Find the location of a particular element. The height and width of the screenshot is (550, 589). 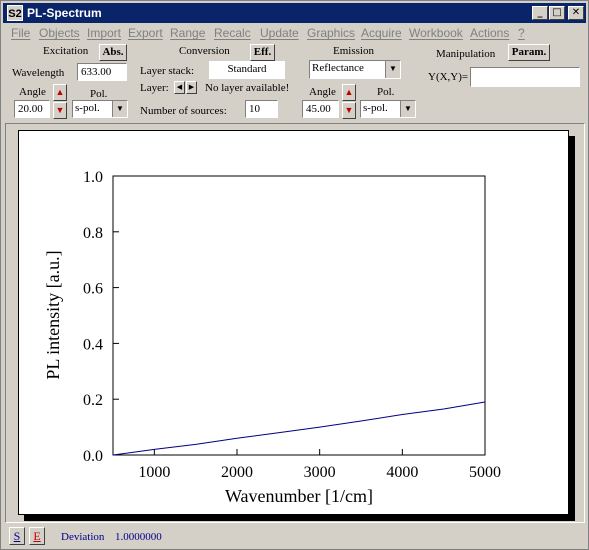

status-bar: S E Deviation 1.0000000 is located at coordinates (294, 536).